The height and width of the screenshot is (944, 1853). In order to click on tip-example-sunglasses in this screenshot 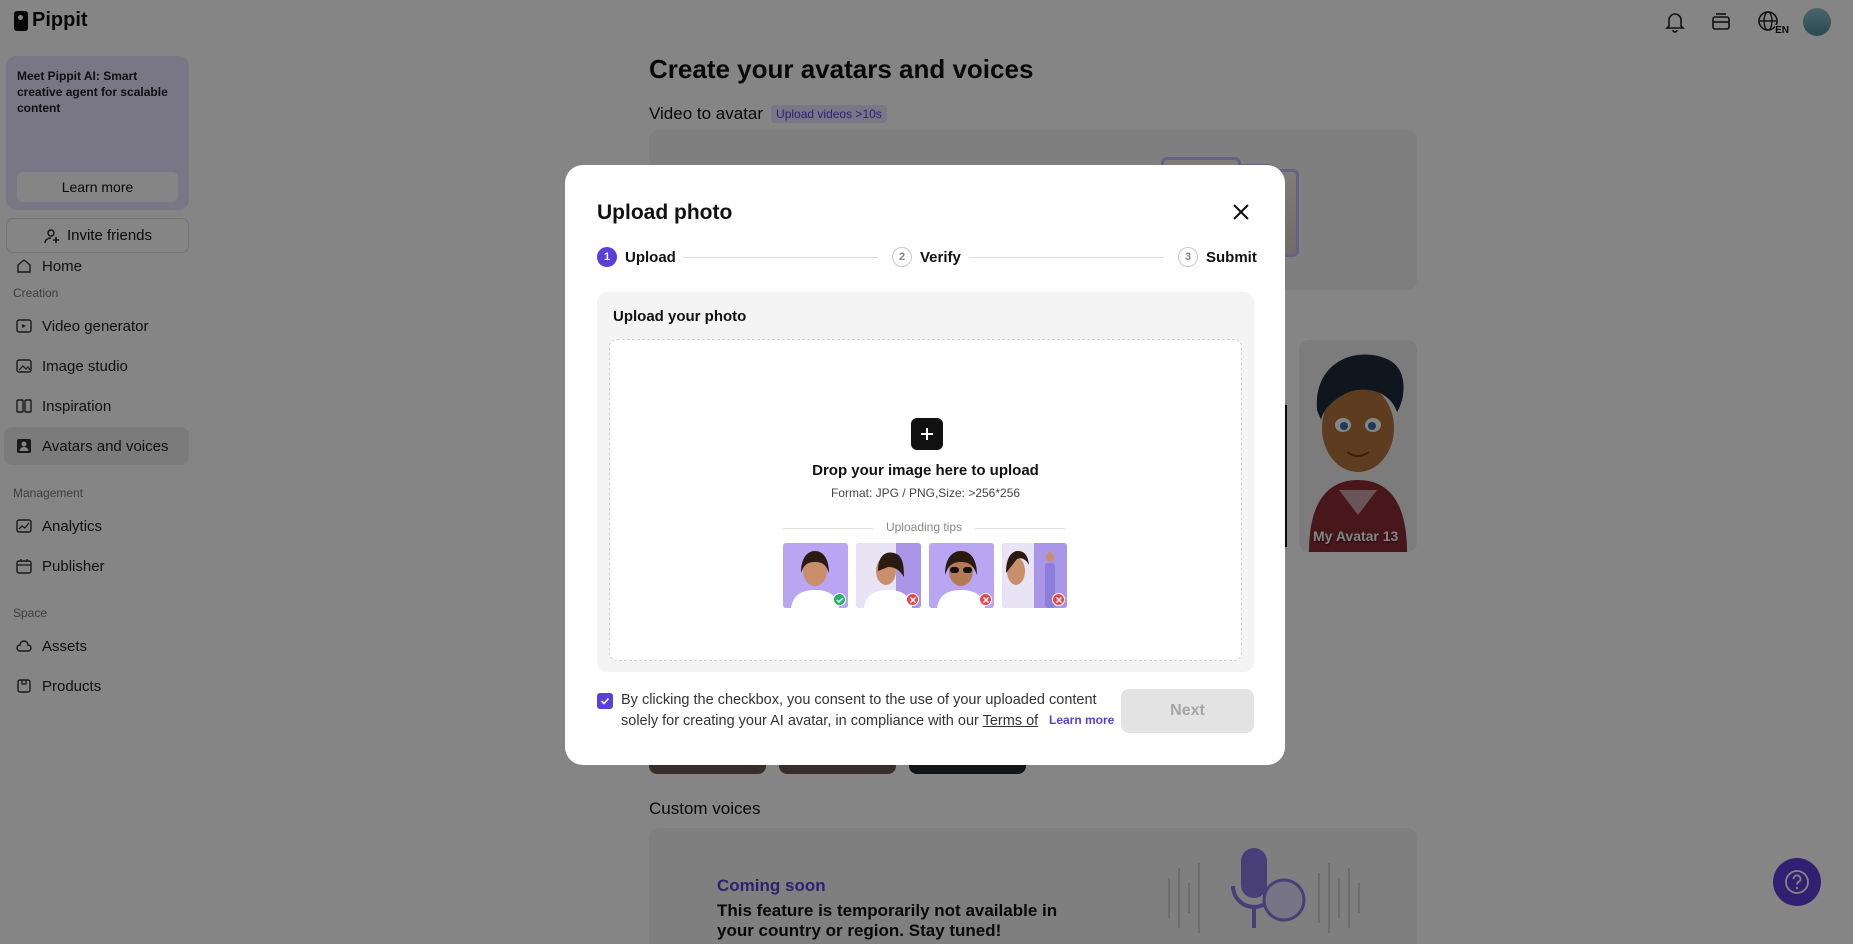, I will do `click(961, 575)`.